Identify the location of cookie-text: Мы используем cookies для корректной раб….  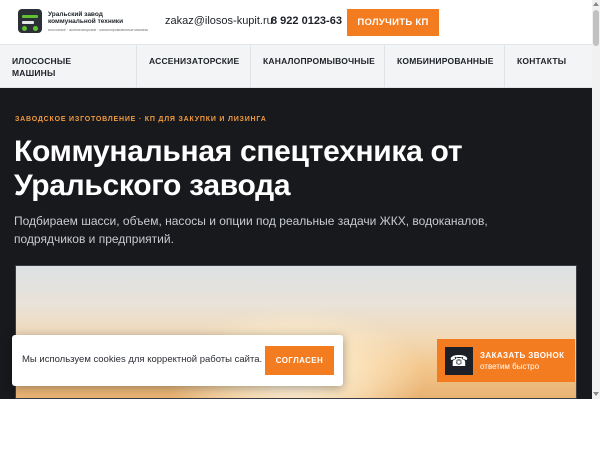
(142, 359).